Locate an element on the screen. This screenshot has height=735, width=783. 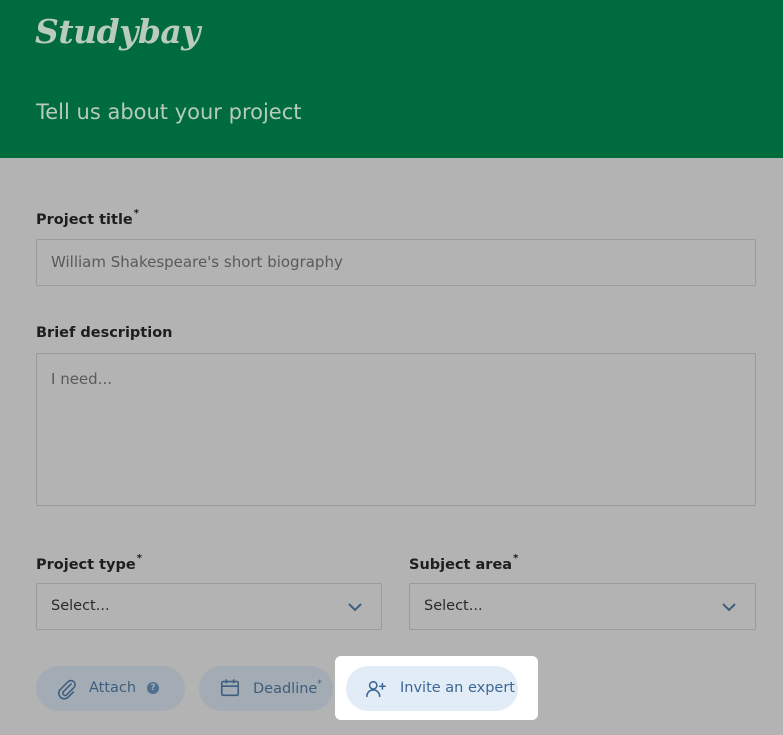
attach-button: Attach ? is located at coordinates (110, 688).